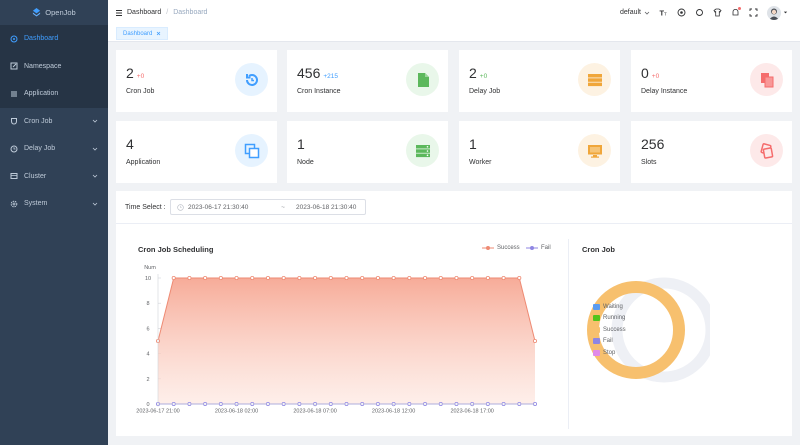  I want to click on app-name: OpenJob, so click(60, 12).